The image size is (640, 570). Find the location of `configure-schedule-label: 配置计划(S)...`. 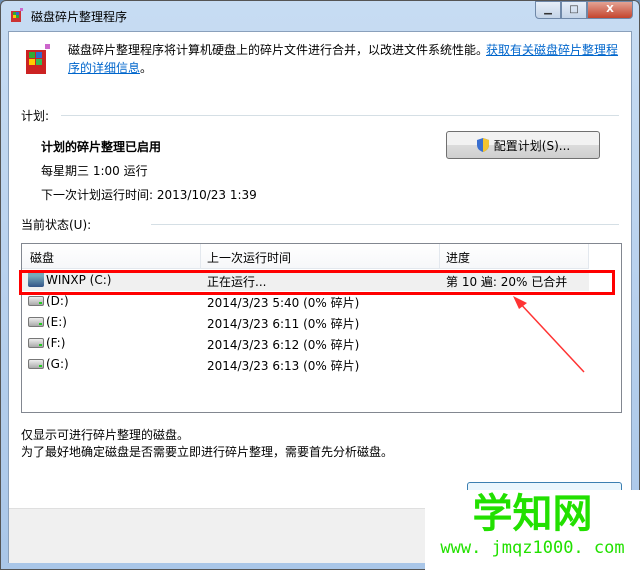

configure-schedule-label: 配置计划(S)... is located at coordinates (532, 145).